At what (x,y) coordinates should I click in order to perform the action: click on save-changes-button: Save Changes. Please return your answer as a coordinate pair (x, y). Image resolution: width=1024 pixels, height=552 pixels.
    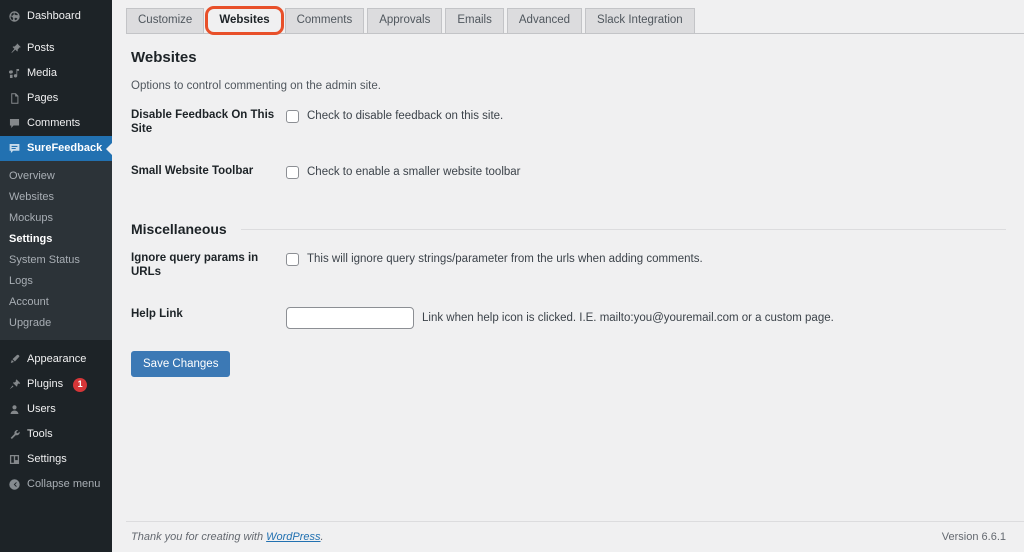
    Looking at the image, I should click on (181, 364).